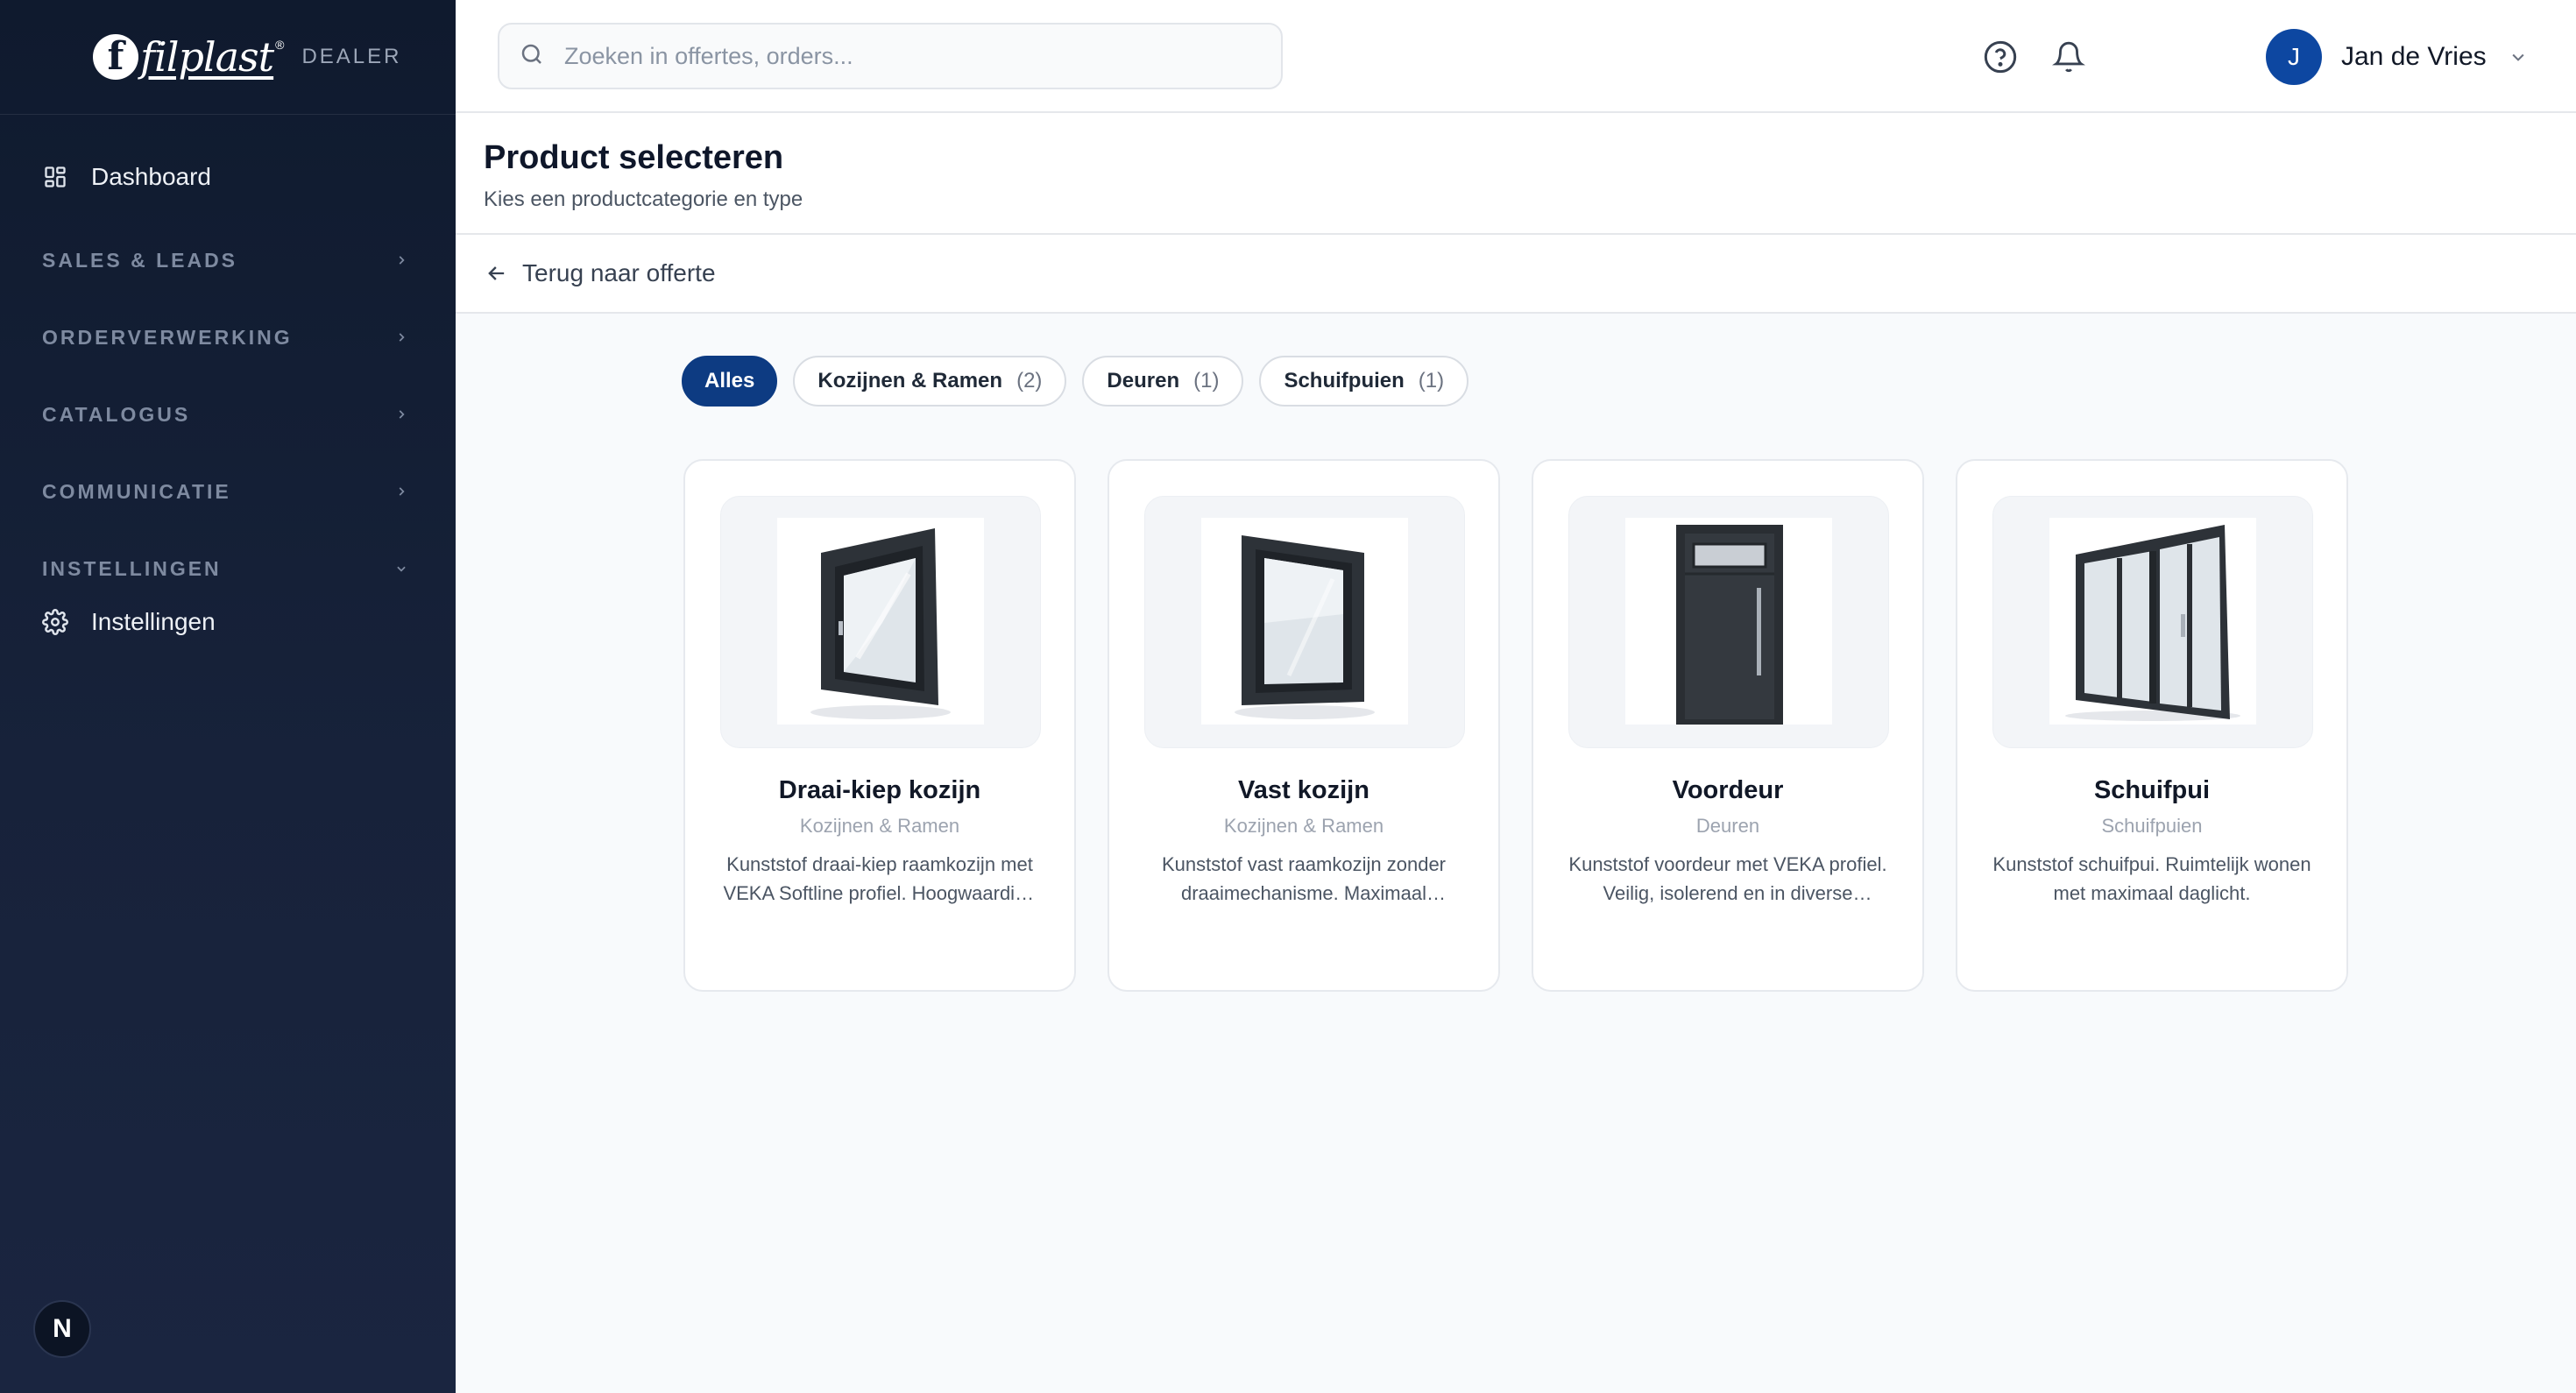  I want to click on brand-logo-word: filplast, so click(207, 57).